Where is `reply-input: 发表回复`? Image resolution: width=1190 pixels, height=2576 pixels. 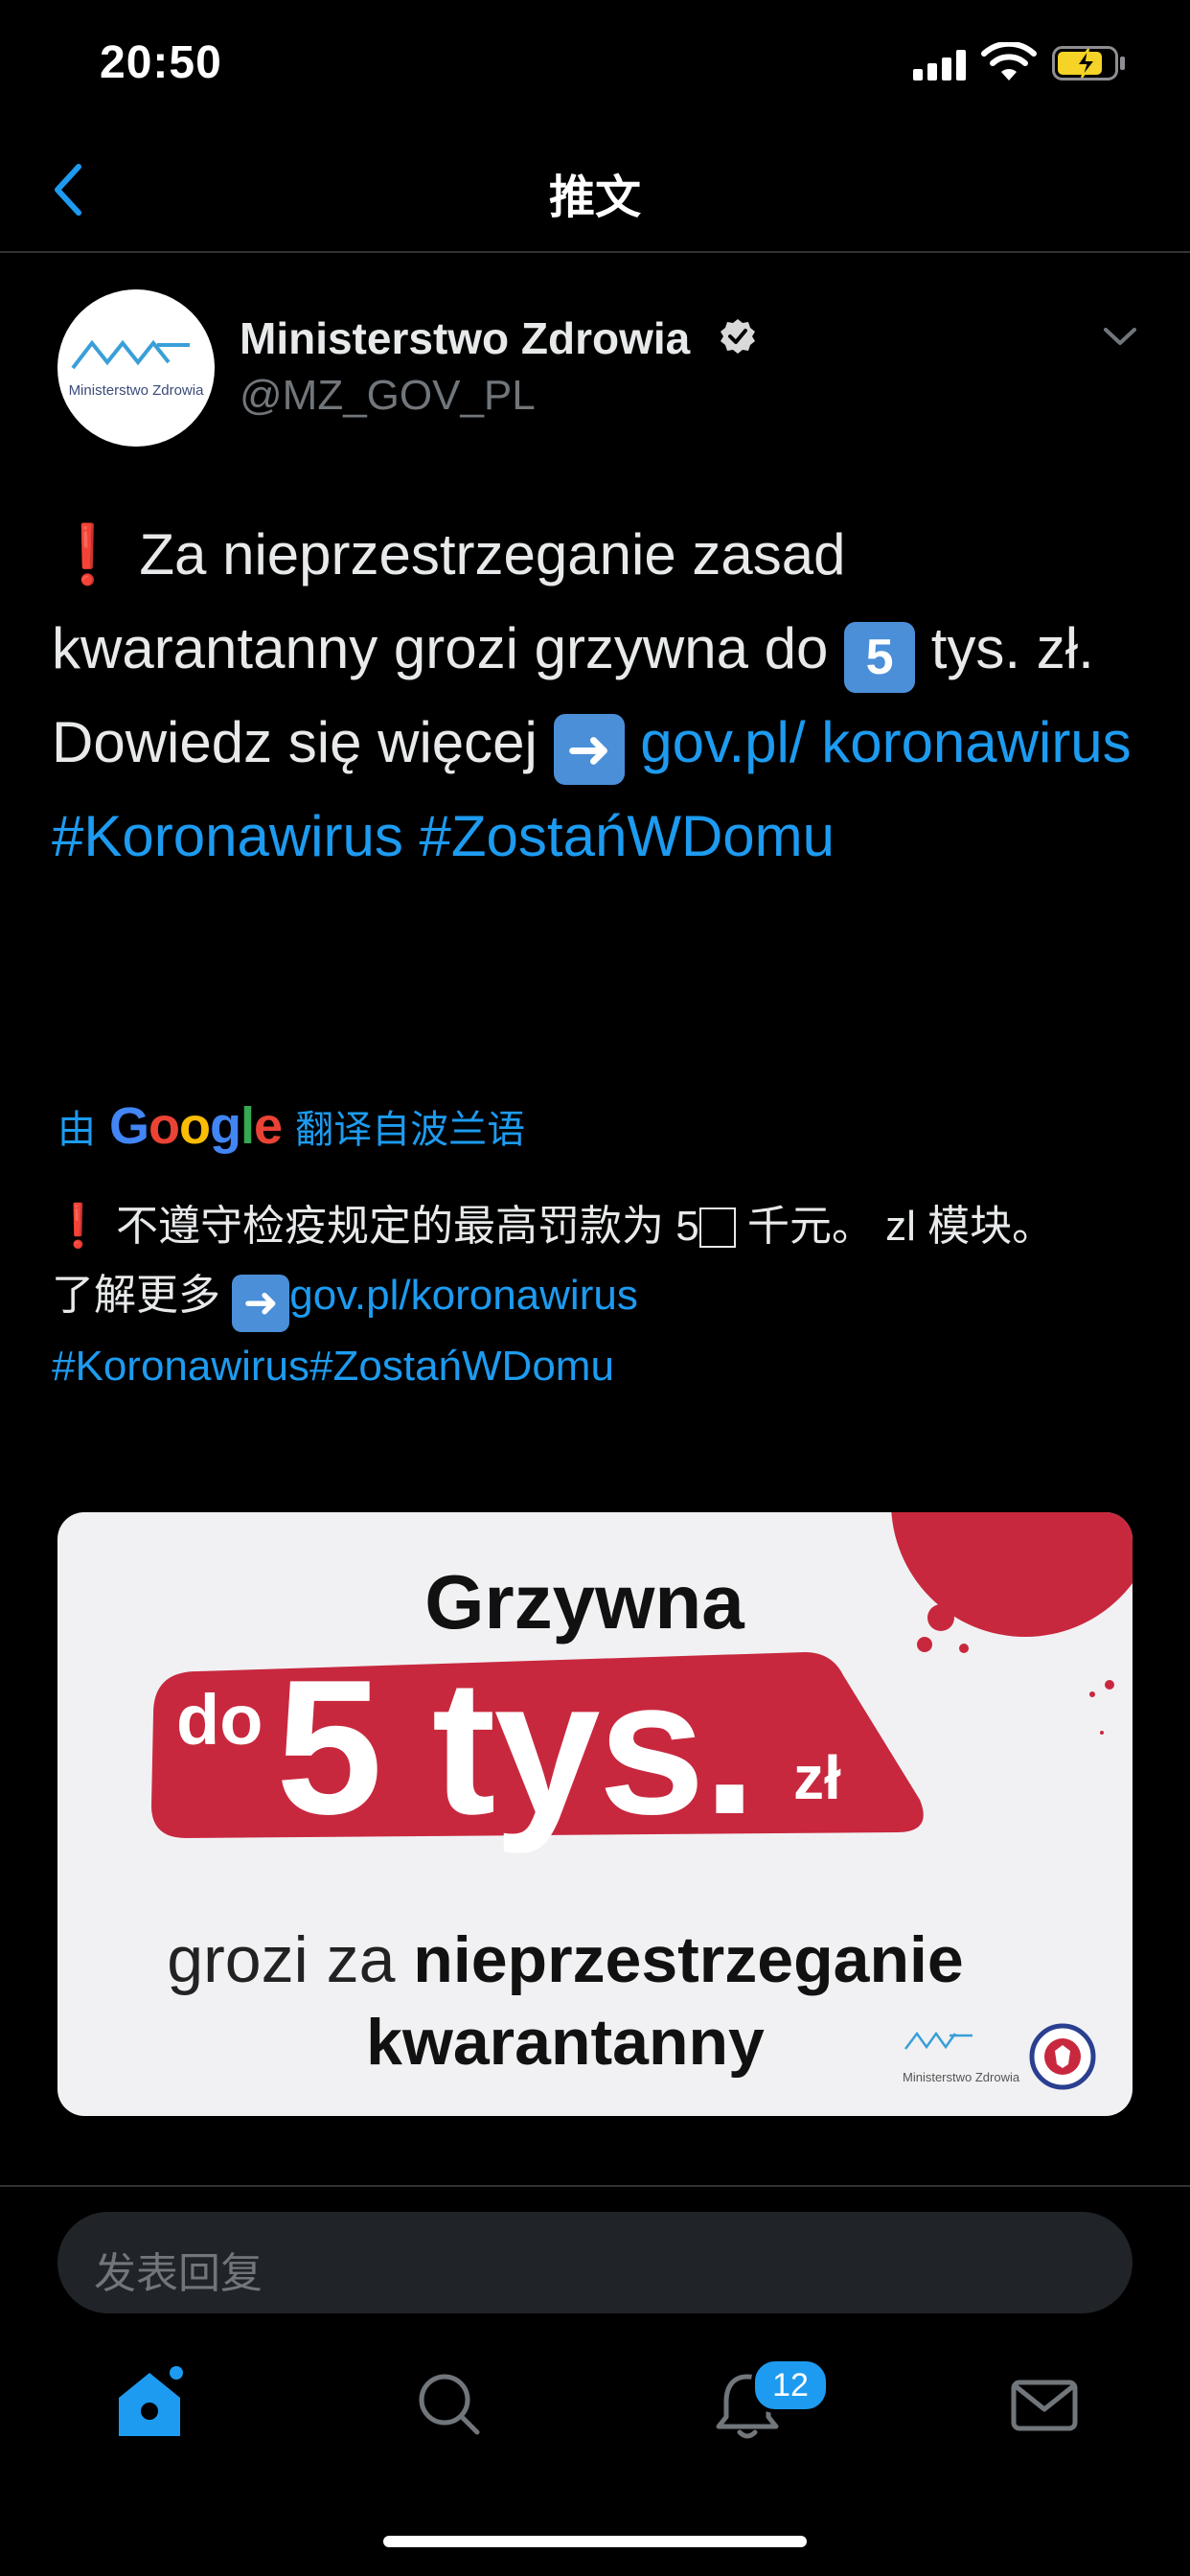 reply-input: 发表回复 is located at coordinates (595, 2262).